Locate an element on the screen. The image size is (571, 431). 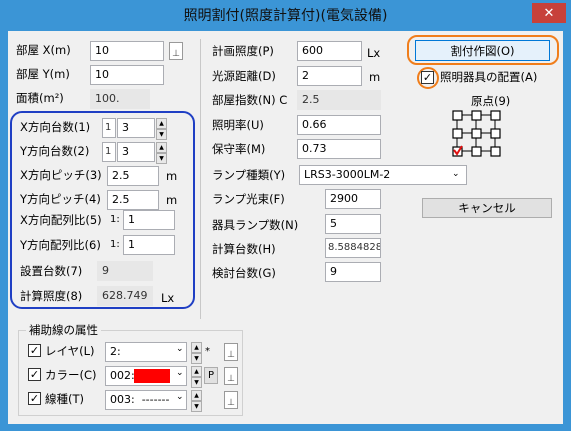
calc-lux-value: 628.749 is located at coordinates (125, 296).